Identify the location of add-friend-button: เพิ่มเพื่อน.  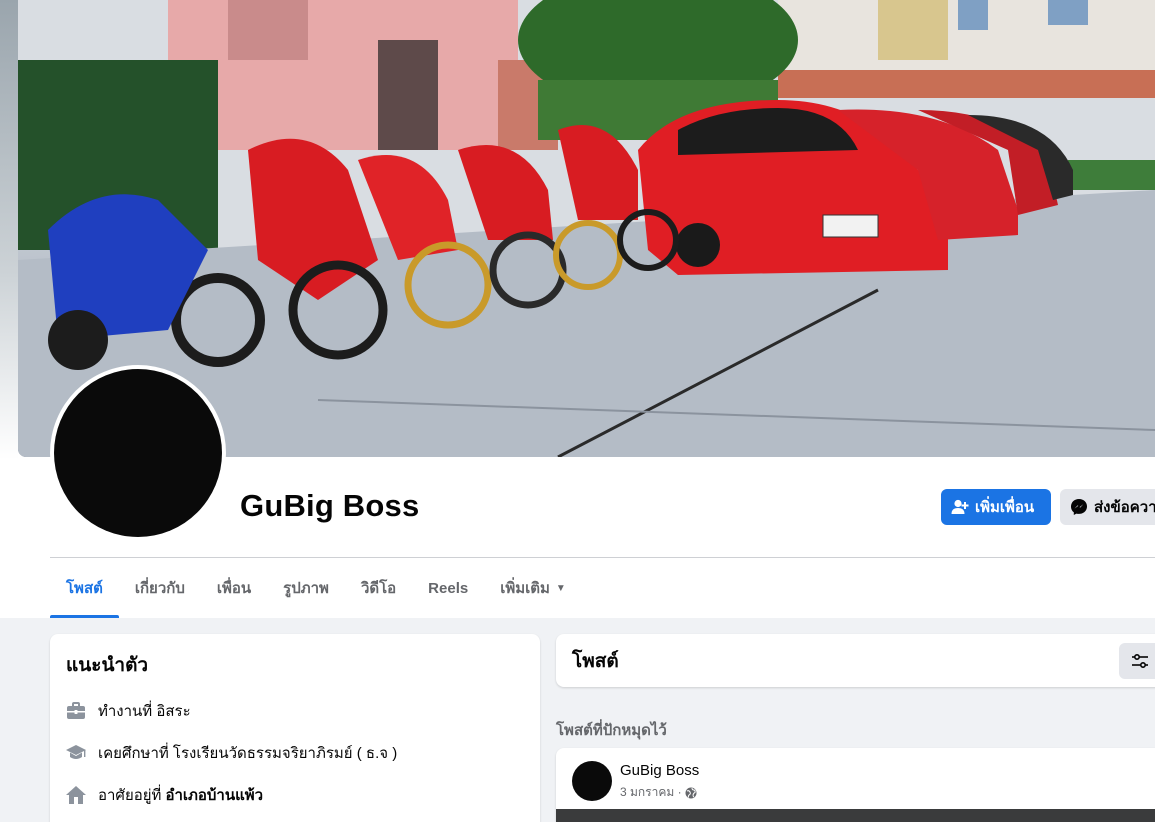
(996, 507).